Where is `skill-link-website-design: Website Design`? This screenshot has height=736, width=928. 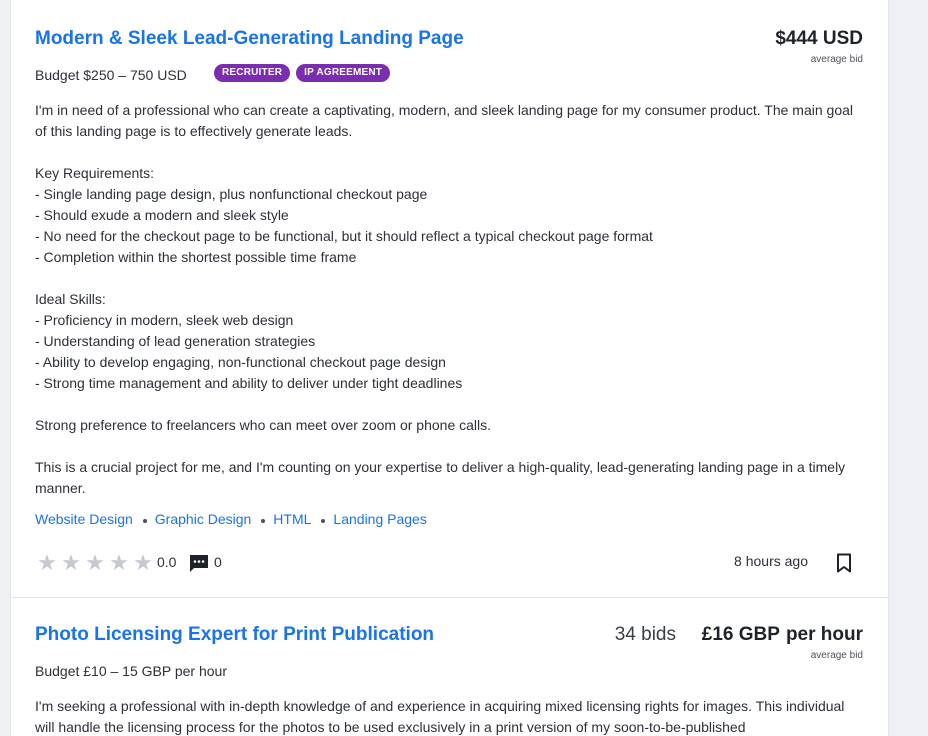 skill-link-website-design: Website Design is located at coordinates (84, 519).